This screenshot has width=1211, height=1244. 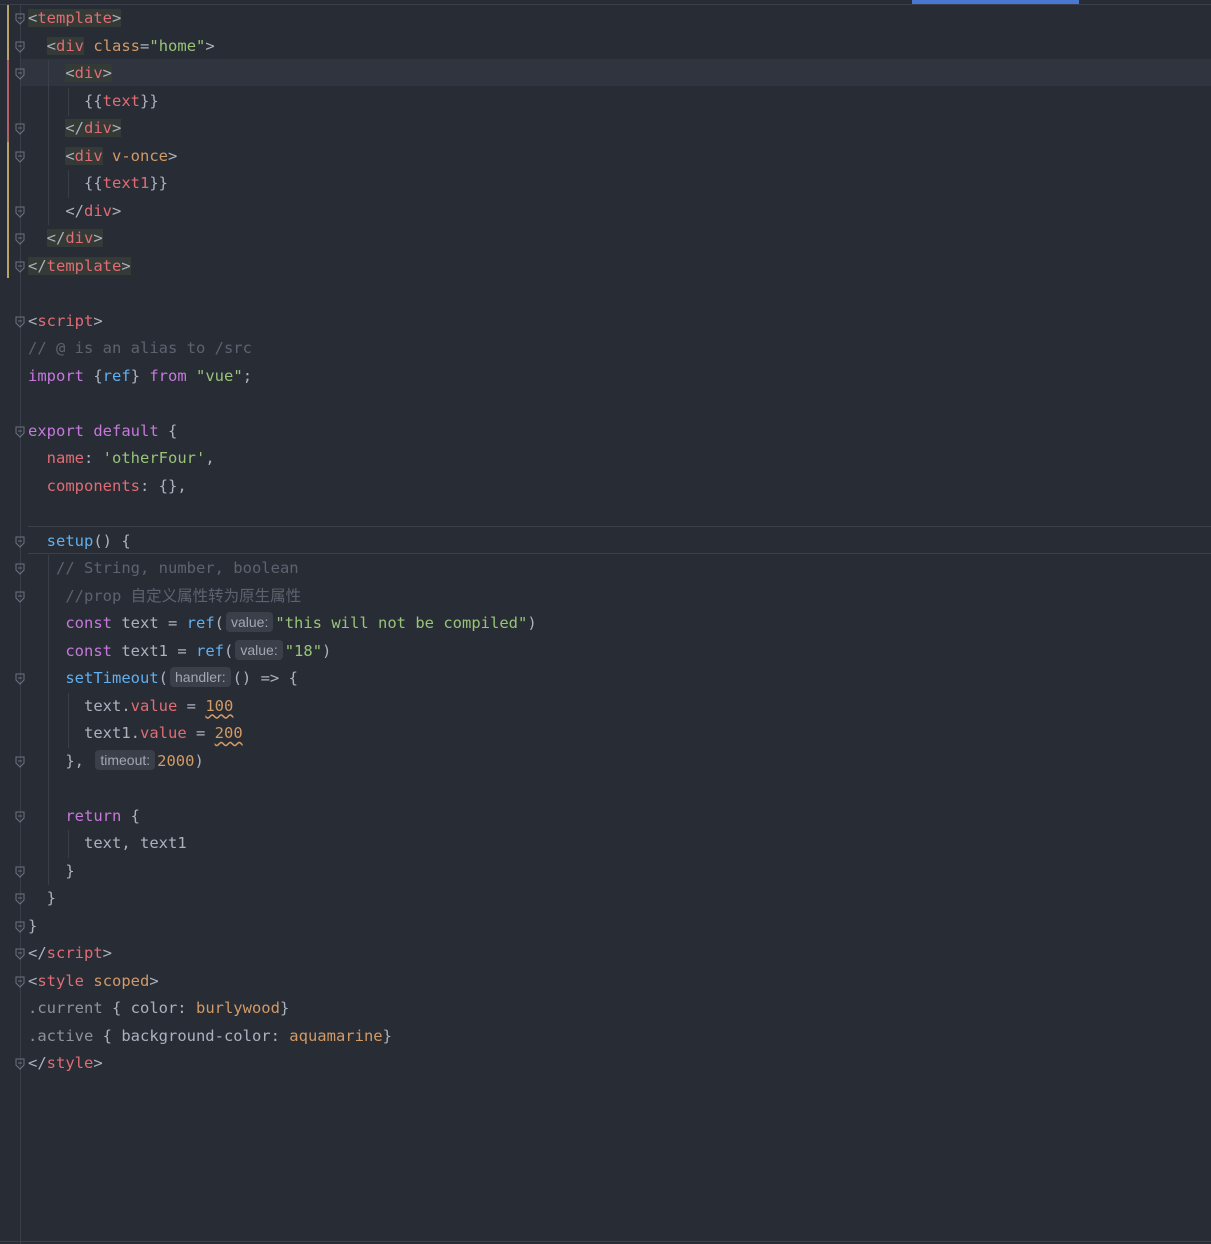 What do you see at coordinates (282, 157) in the screenshot?
I see `code-line: <div v-once>` at bounding box center [282, 157].